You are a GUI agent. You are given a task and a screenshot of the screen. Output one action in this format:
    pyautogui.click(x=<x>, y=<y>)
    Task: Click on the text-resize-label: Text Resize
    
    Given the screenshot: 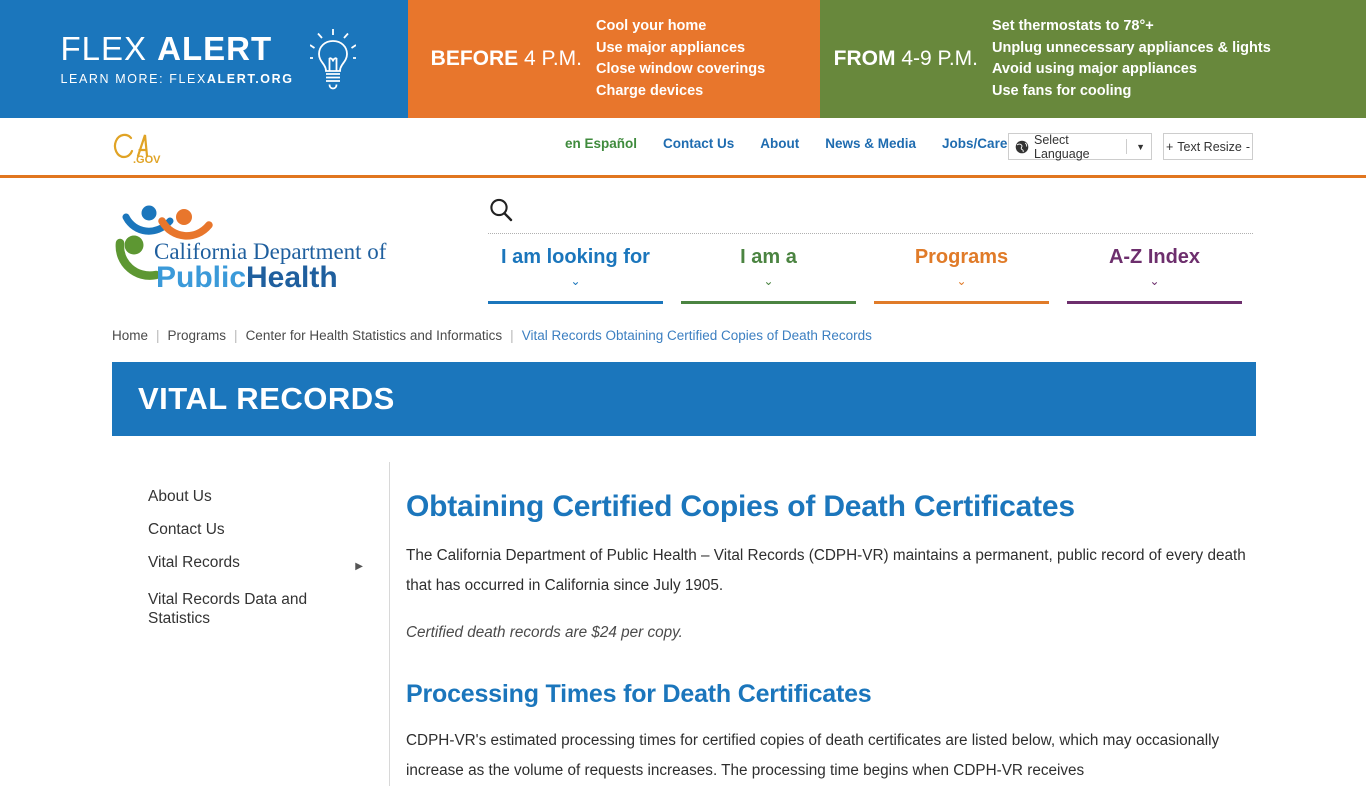 What is the action you would take?
    pyautogui.click(x=1209, y=146)
    